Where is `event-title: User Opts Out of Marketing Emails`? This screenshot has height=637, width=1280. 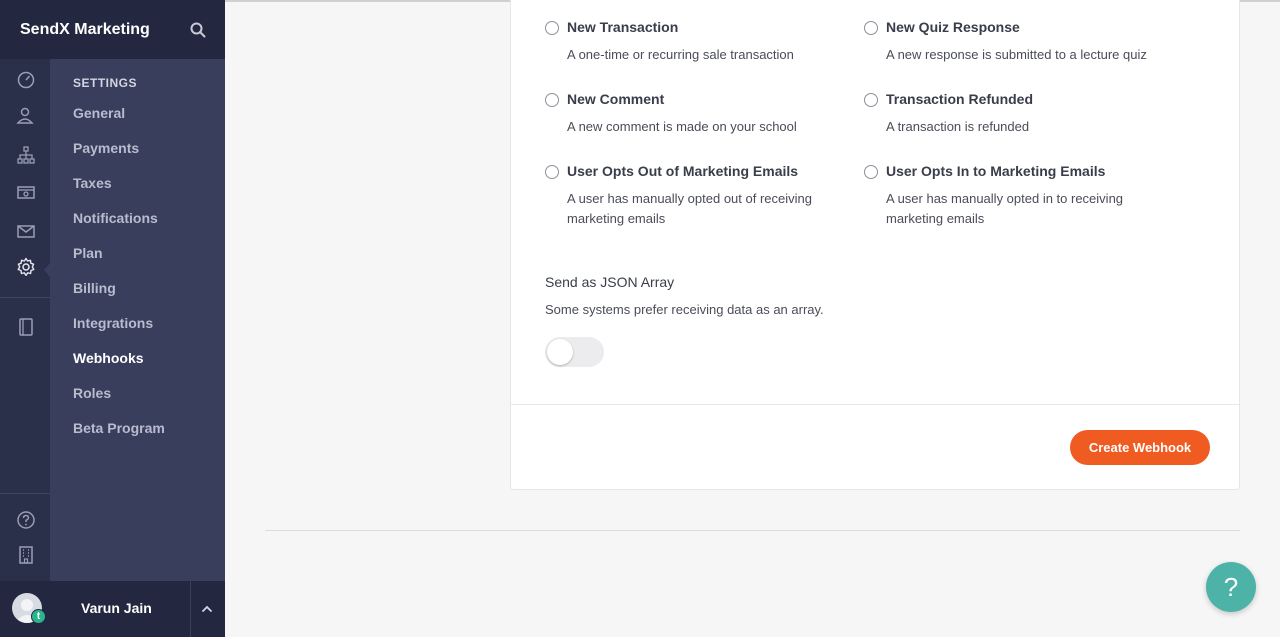
event-title: User Opts Out of Marketing Emails is located at coordinates (683, 171).